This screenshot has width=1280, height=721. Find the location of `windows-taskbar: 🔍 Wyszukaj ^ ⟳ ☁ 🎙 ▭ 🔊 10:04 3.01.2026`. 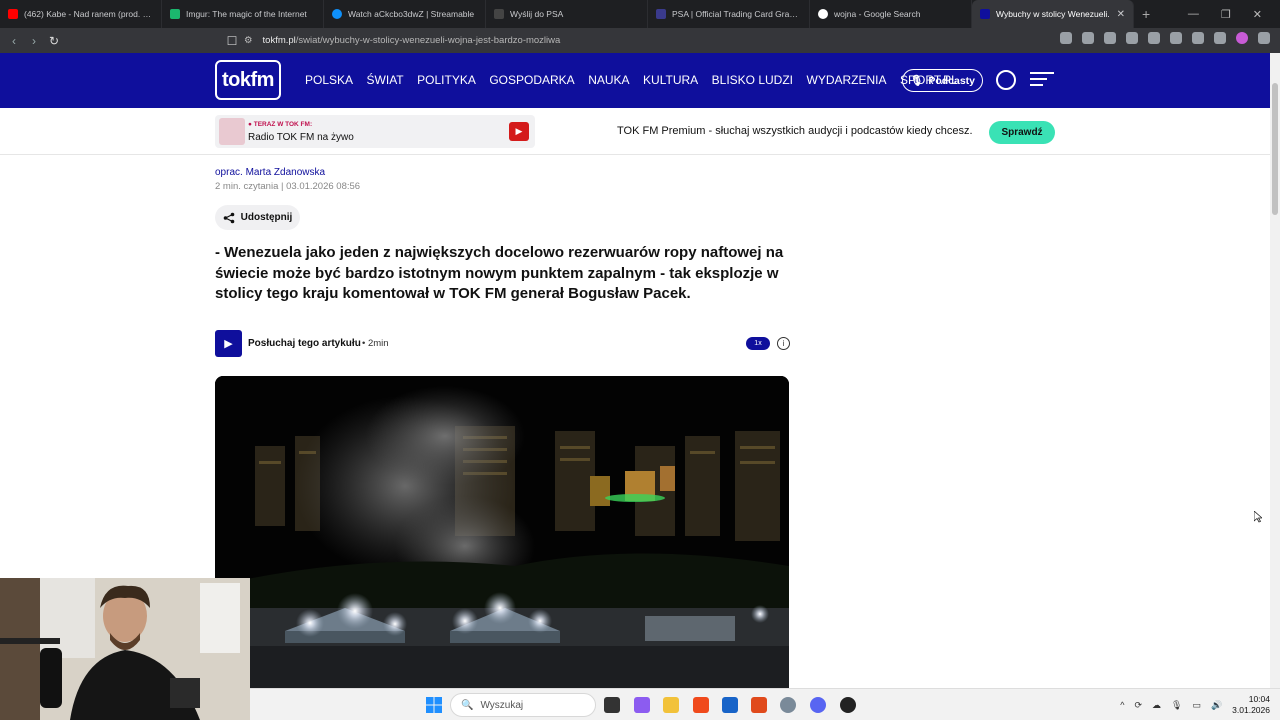

windows-taskbar: 🔍 Wyszukaj ^ ⟳ ☁ 🎙 ▭ 🔊 10:04 3.01.2026 is located at coordinates (765, 704).